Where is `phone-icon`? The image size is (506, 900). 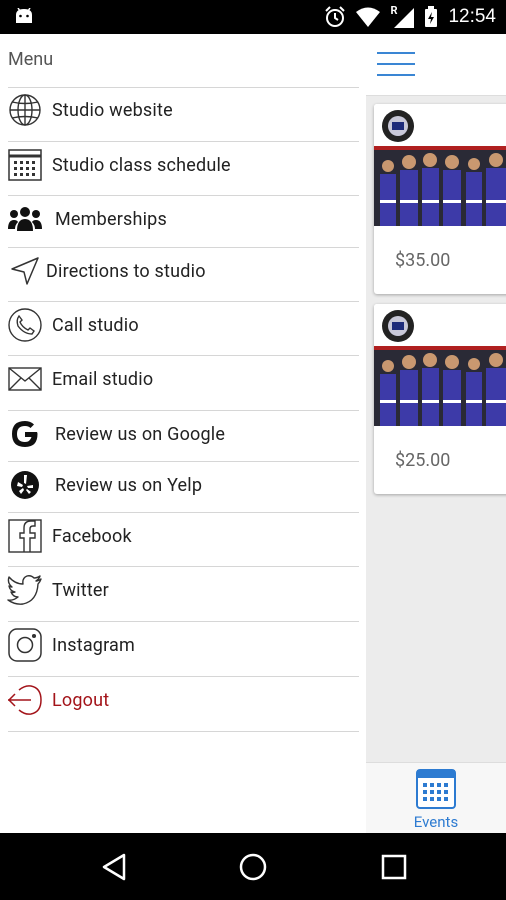 phone-icon is located at coordinates (25, 325).